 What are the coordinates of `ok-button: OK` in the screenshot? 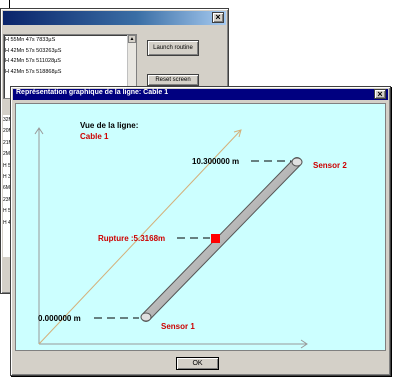 It's located at (197, 363).